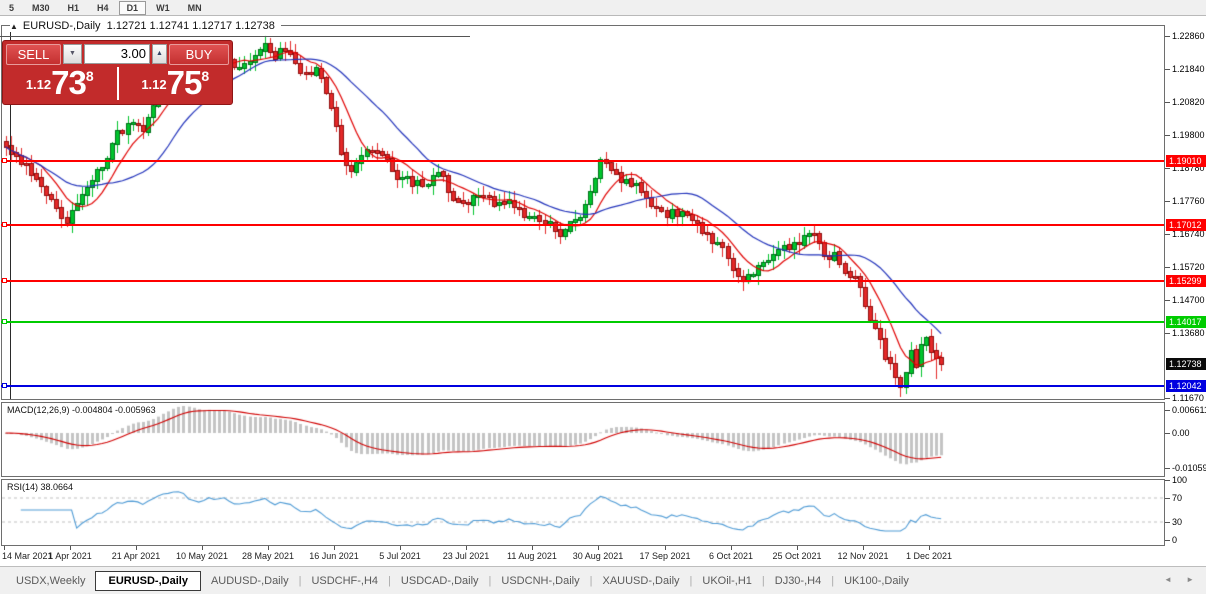  I want to click on hline-support-1.12042, so click(582, 386).